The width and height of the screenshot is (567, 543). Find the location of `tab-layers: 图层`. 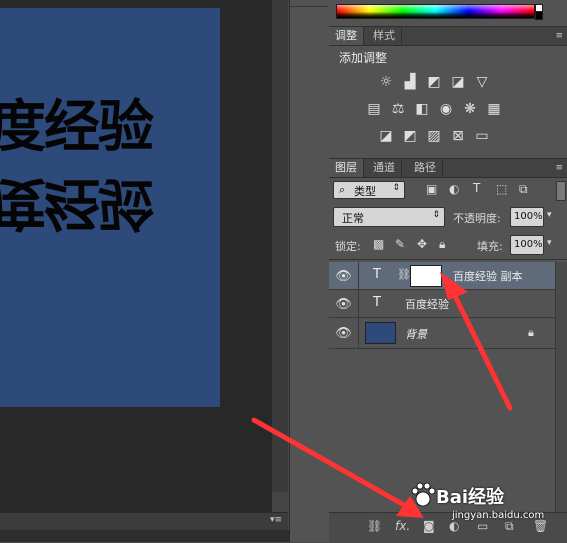

tab-layers: 图层 is located at coordinates (346, 168).